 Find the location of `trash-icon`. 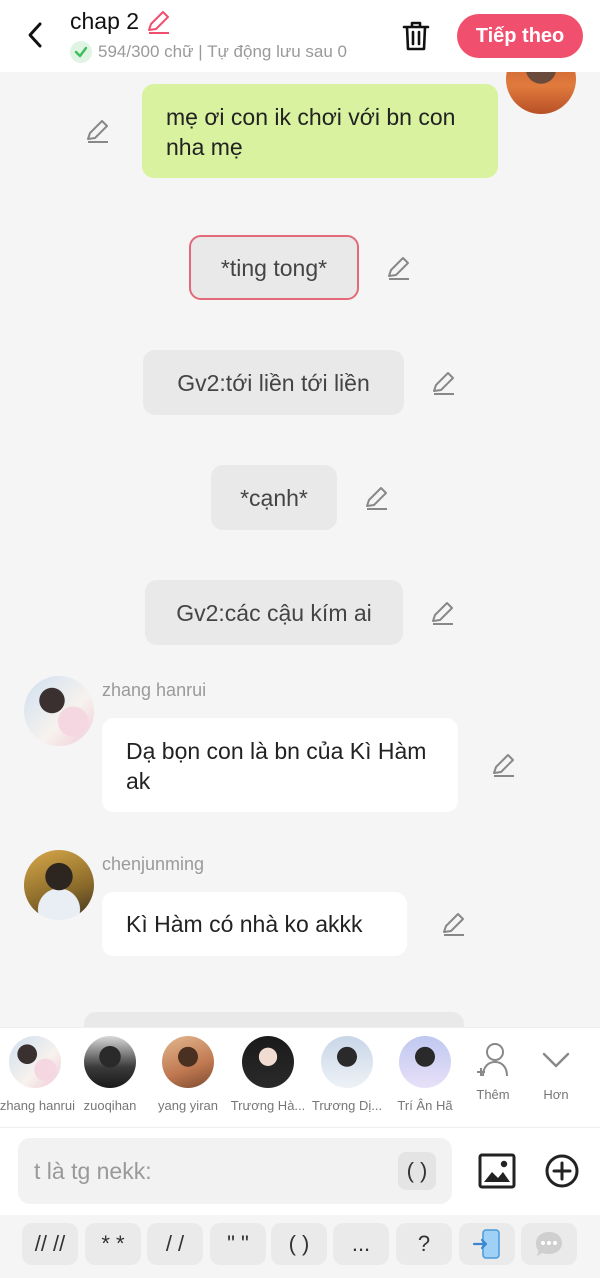

trash-icon is located at coordinates (416, 36).